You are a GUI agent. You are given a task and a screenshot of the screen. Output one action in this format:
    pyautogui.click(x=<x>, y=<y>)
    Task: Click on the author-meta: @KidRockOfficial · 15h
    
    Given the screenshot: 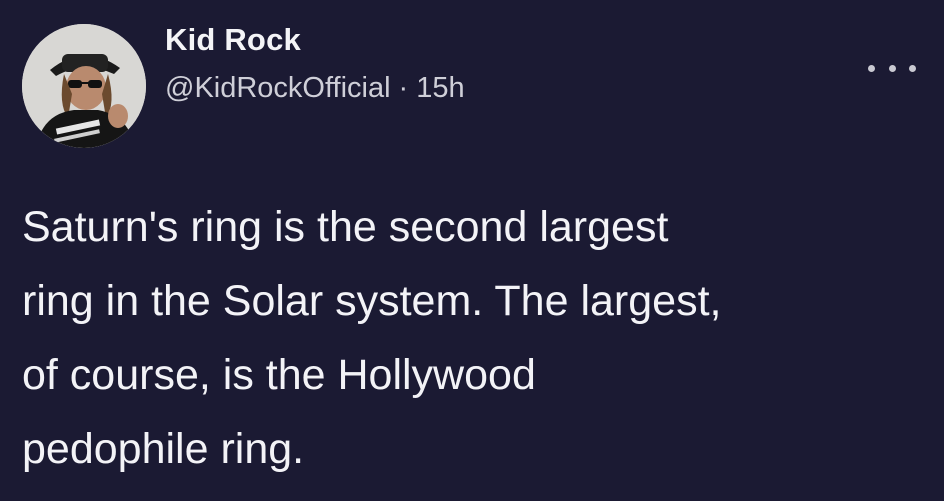 What is the action you would take?
    pyautogui.click(x=315, y=88)
    